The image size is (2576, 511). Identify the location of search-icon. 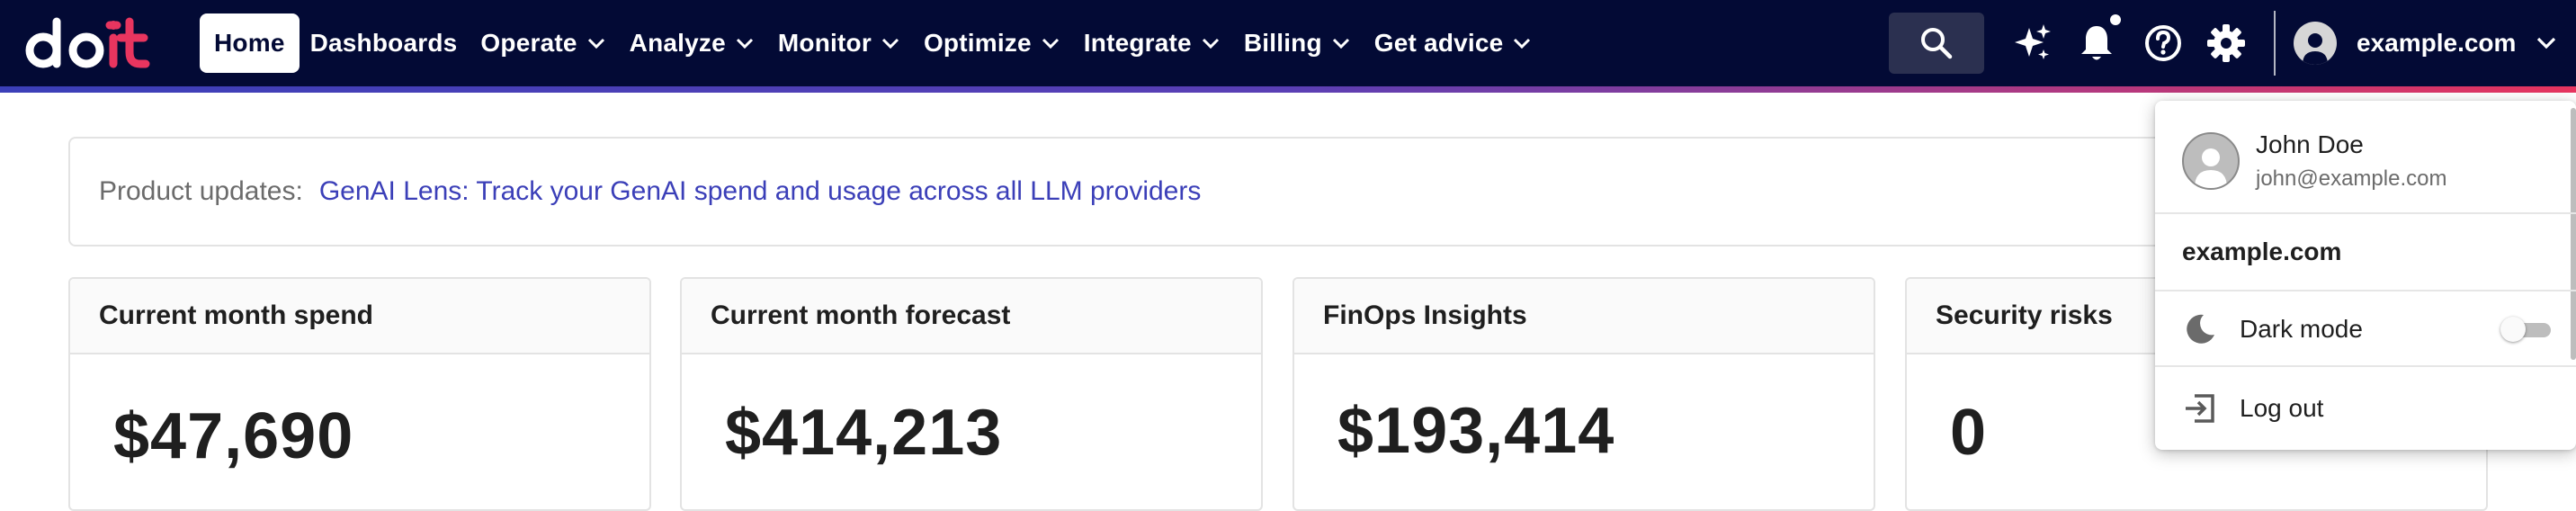
(1937, 43).